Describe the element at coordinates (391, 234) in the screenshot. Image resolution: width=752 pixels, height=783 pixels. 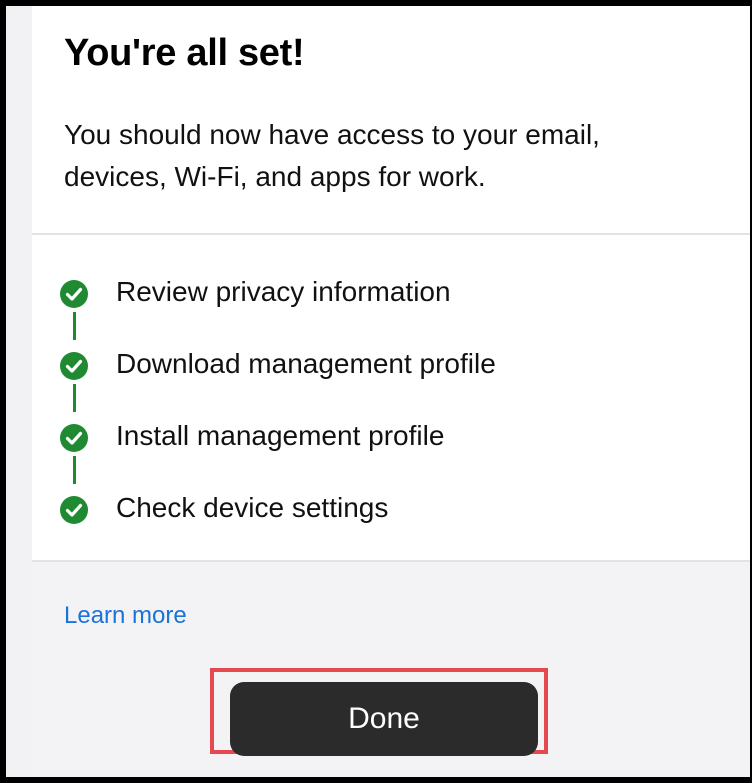
I see `divider-top` at that location.